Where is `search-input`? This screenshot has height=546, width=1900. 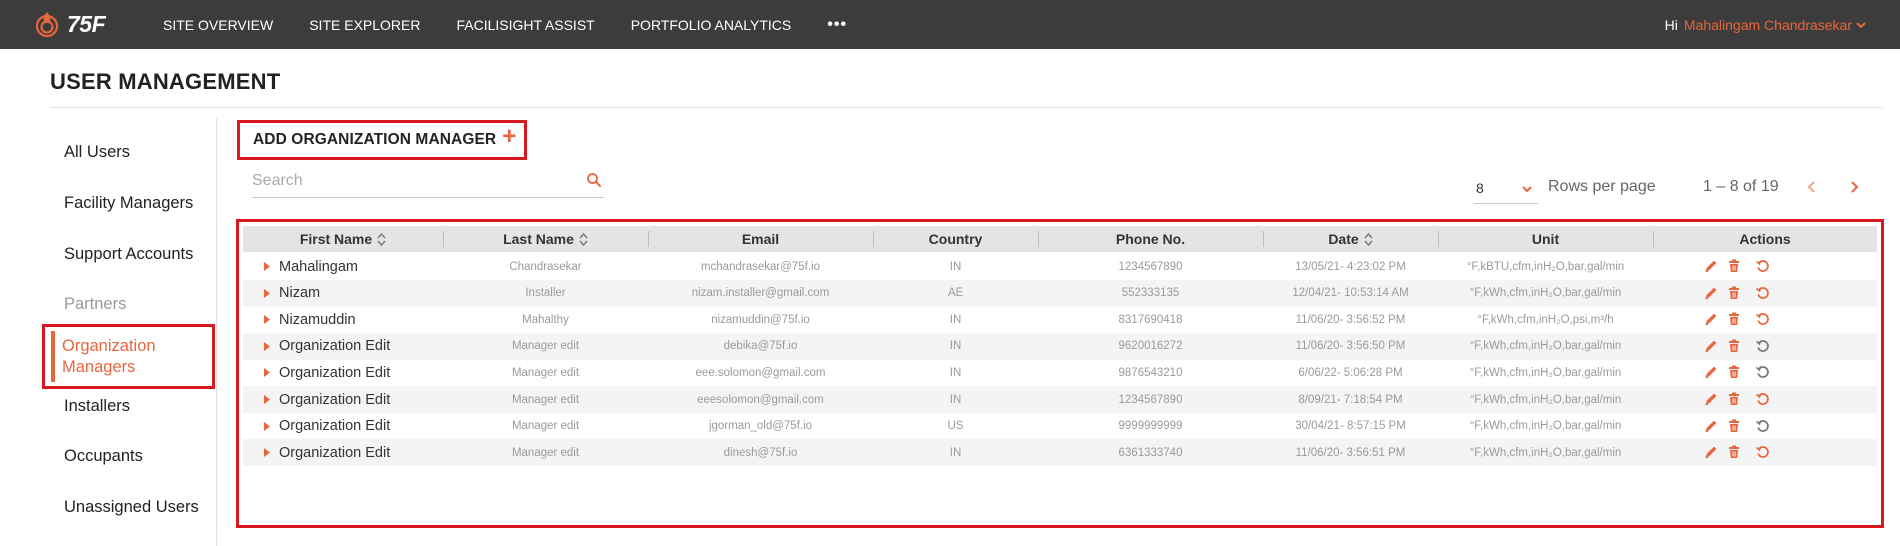
search-input is located at coordinates (412, 181).